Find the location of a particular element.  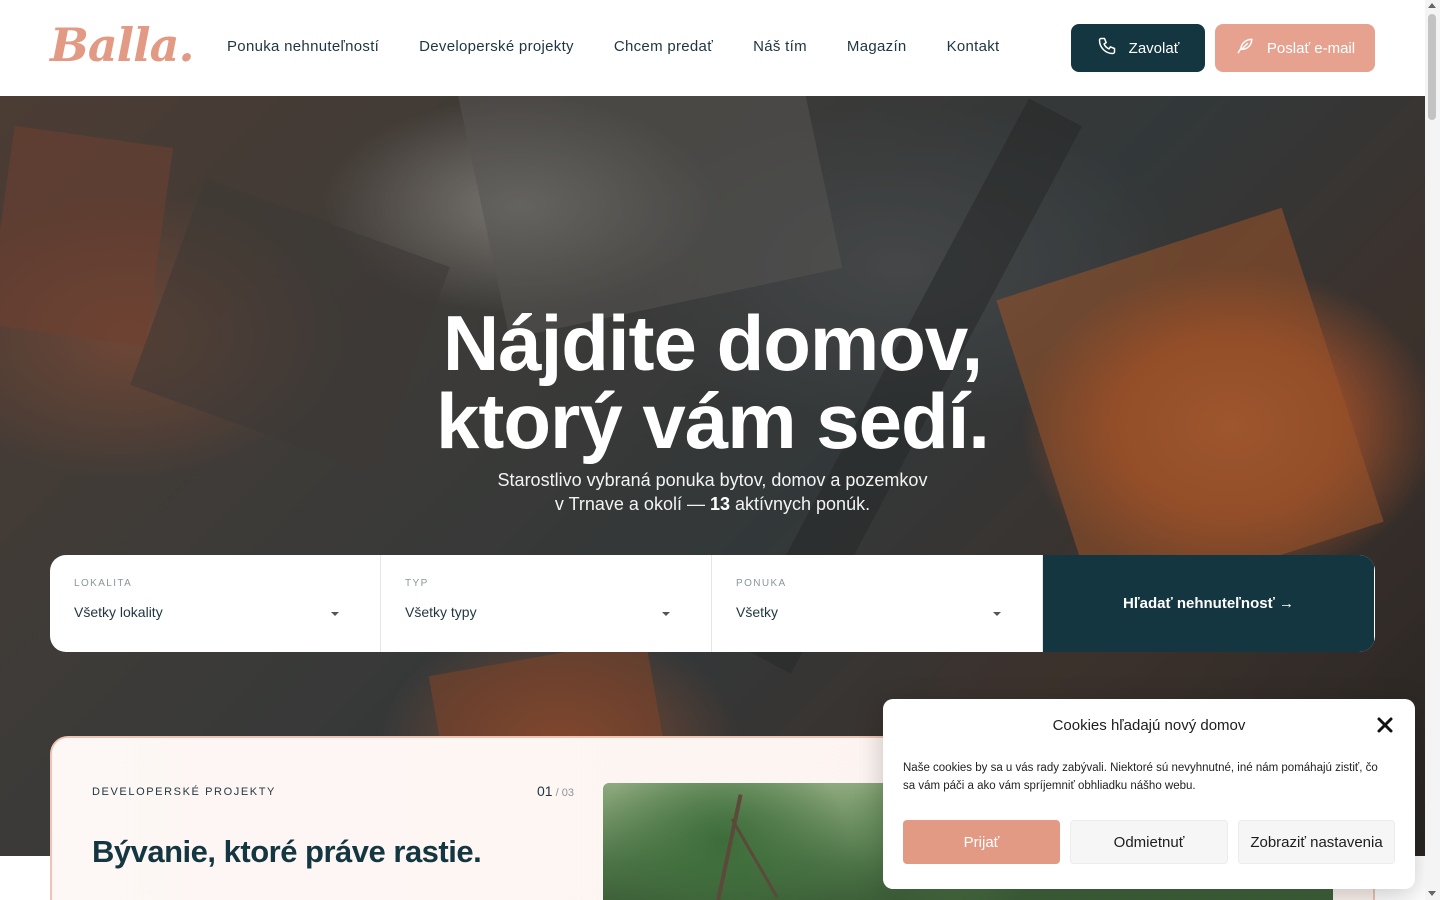

nav-item-contact: Kontakt is located at coordinates (973, 46).